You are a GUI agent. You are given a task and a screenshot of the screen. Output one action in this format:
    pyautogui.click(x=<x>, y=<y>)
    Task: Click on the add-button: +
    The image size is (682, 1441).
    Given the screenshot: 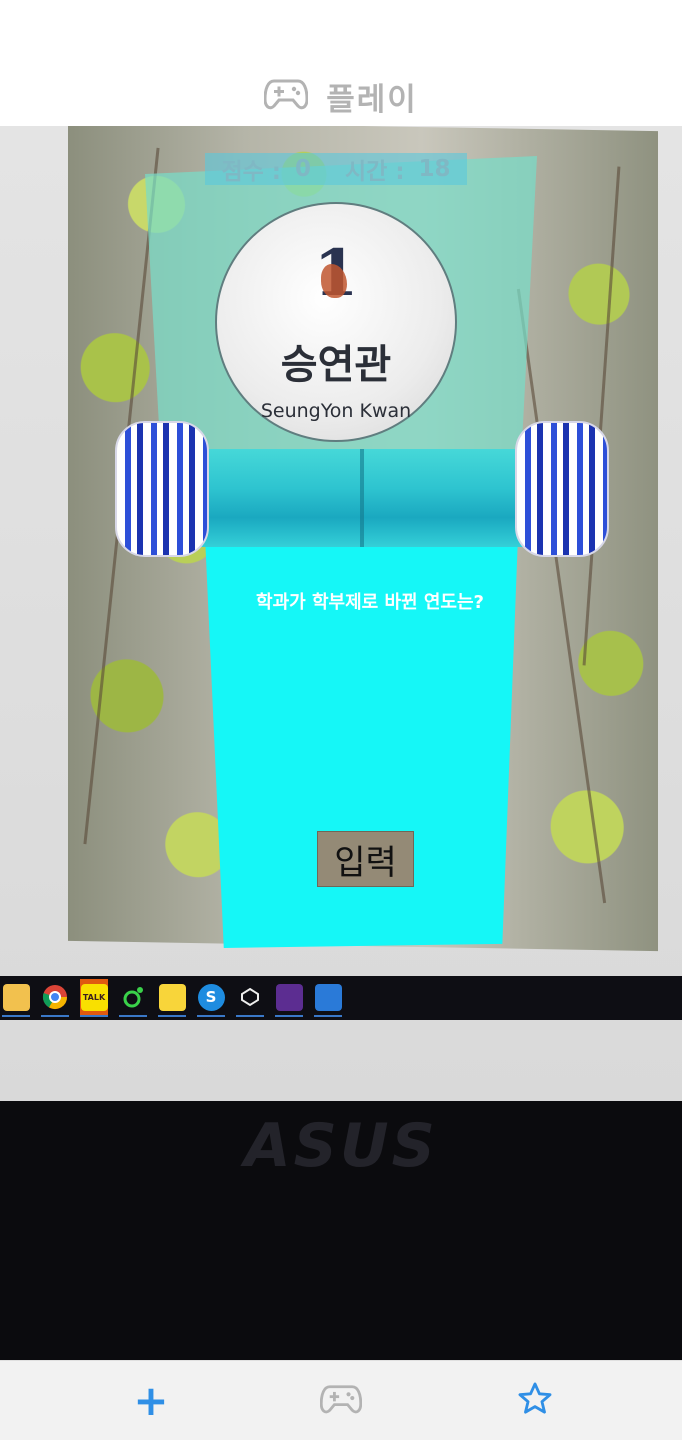 What is the action you would take?
    pyautogui.click(x=151, y=1401)
    